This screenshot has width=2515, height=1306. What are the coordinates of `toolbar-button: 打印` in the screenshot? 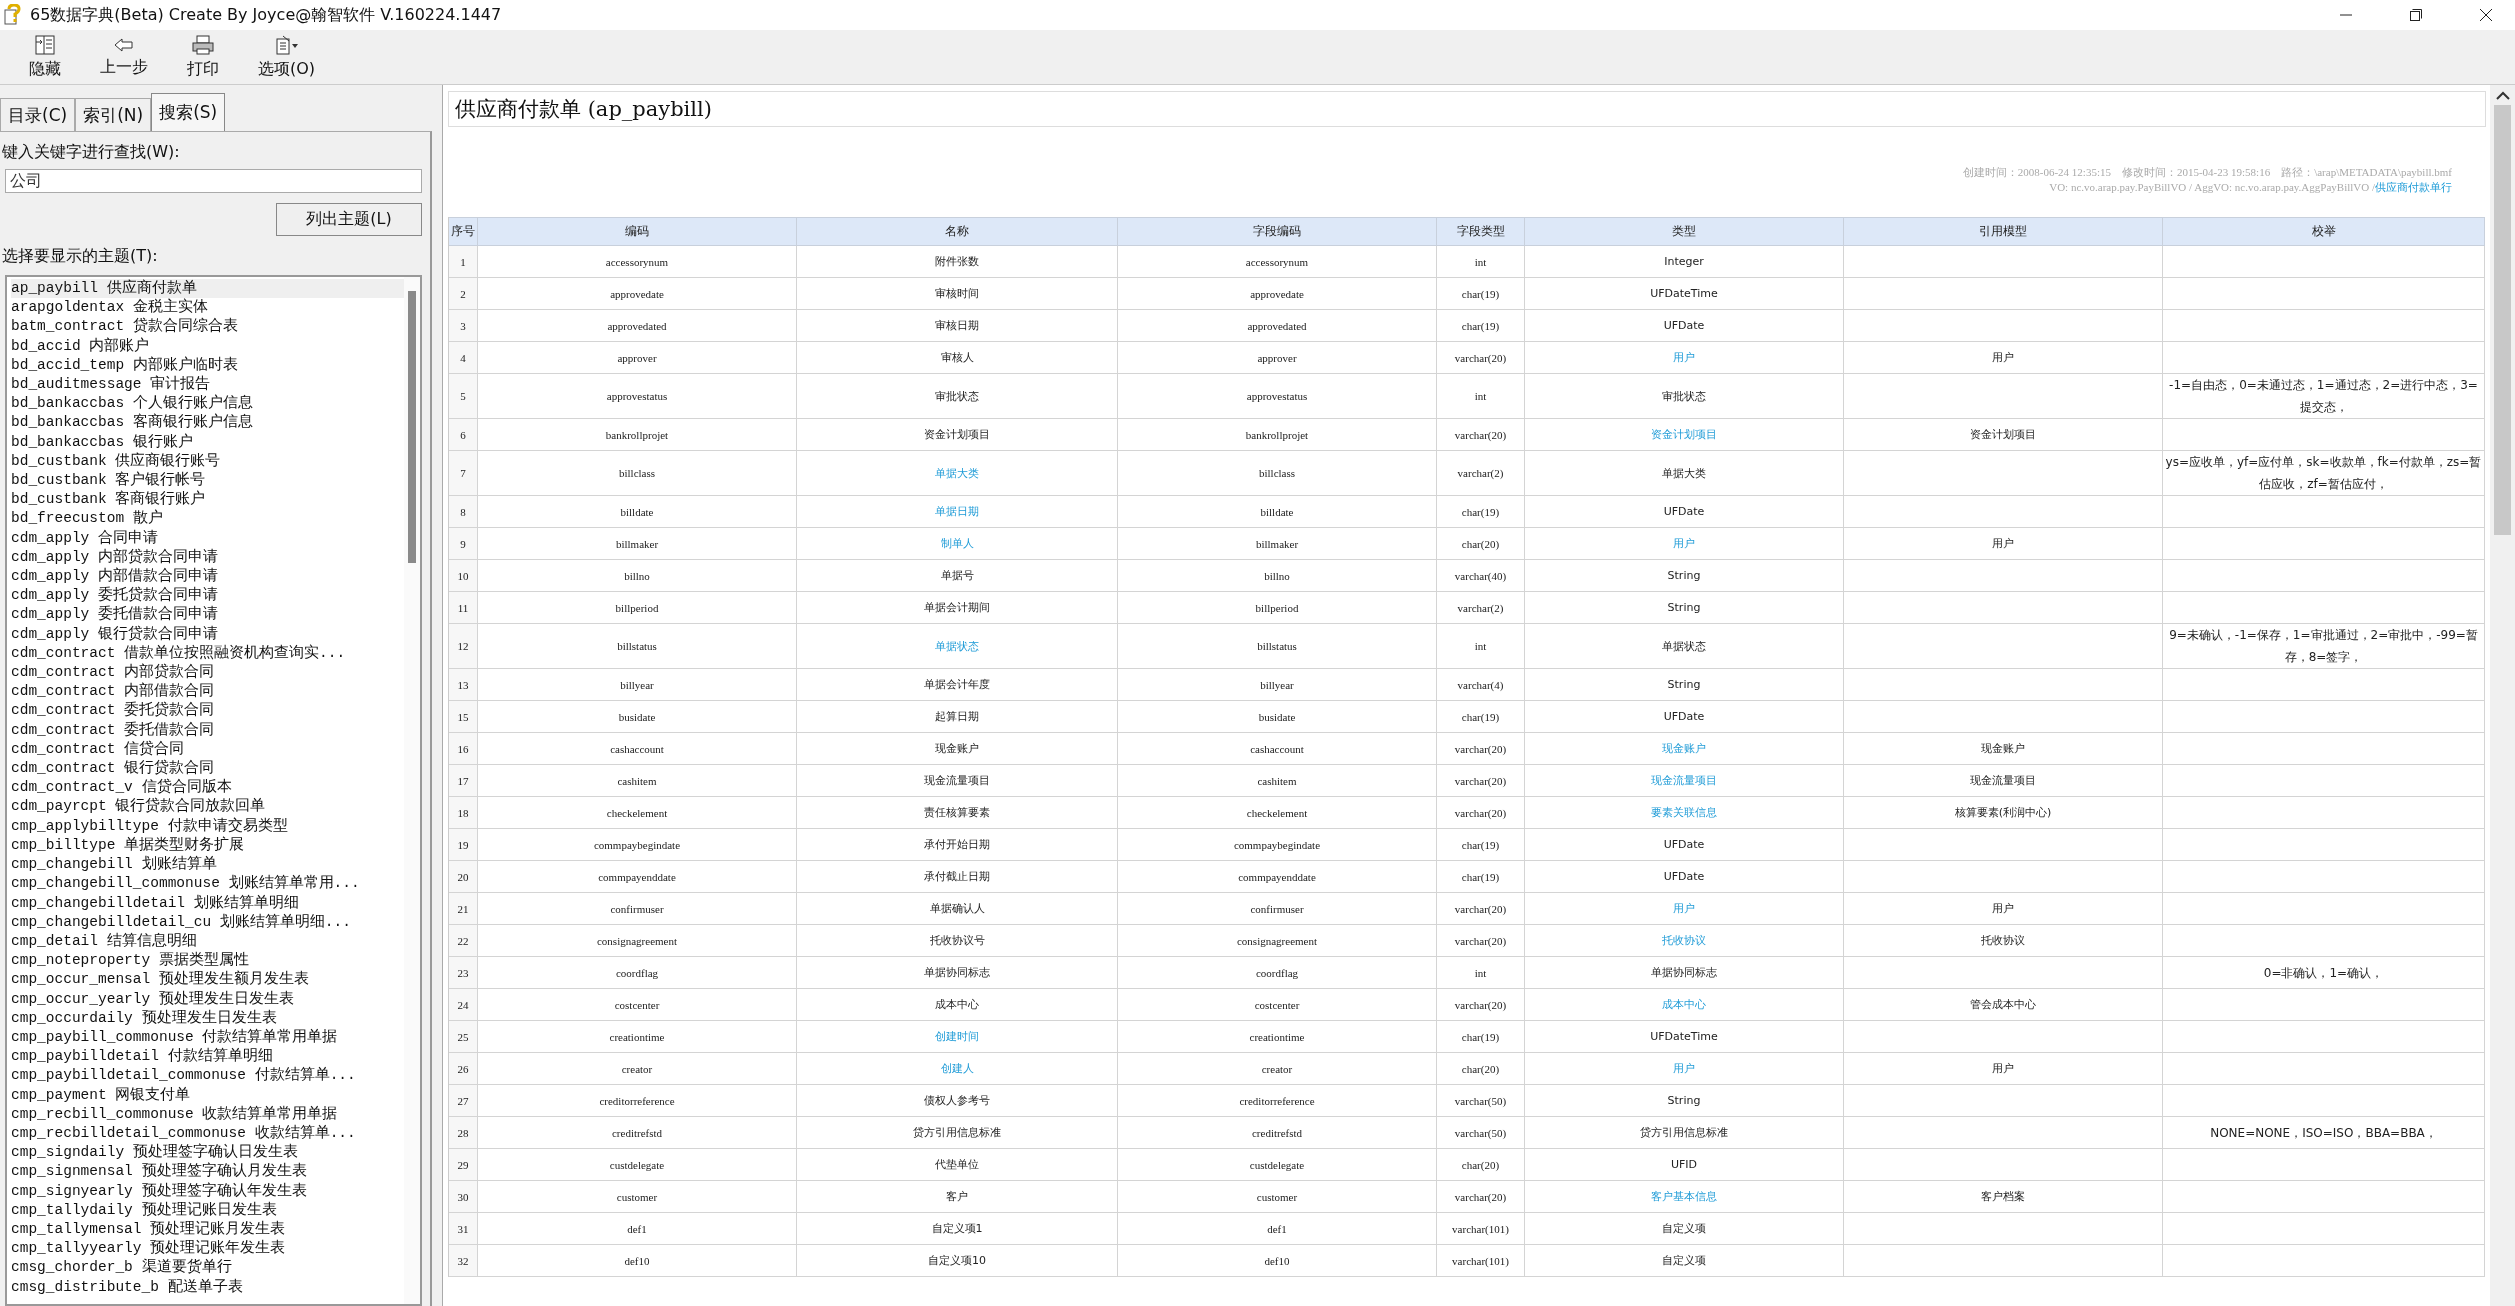 It's located at (203, 57).